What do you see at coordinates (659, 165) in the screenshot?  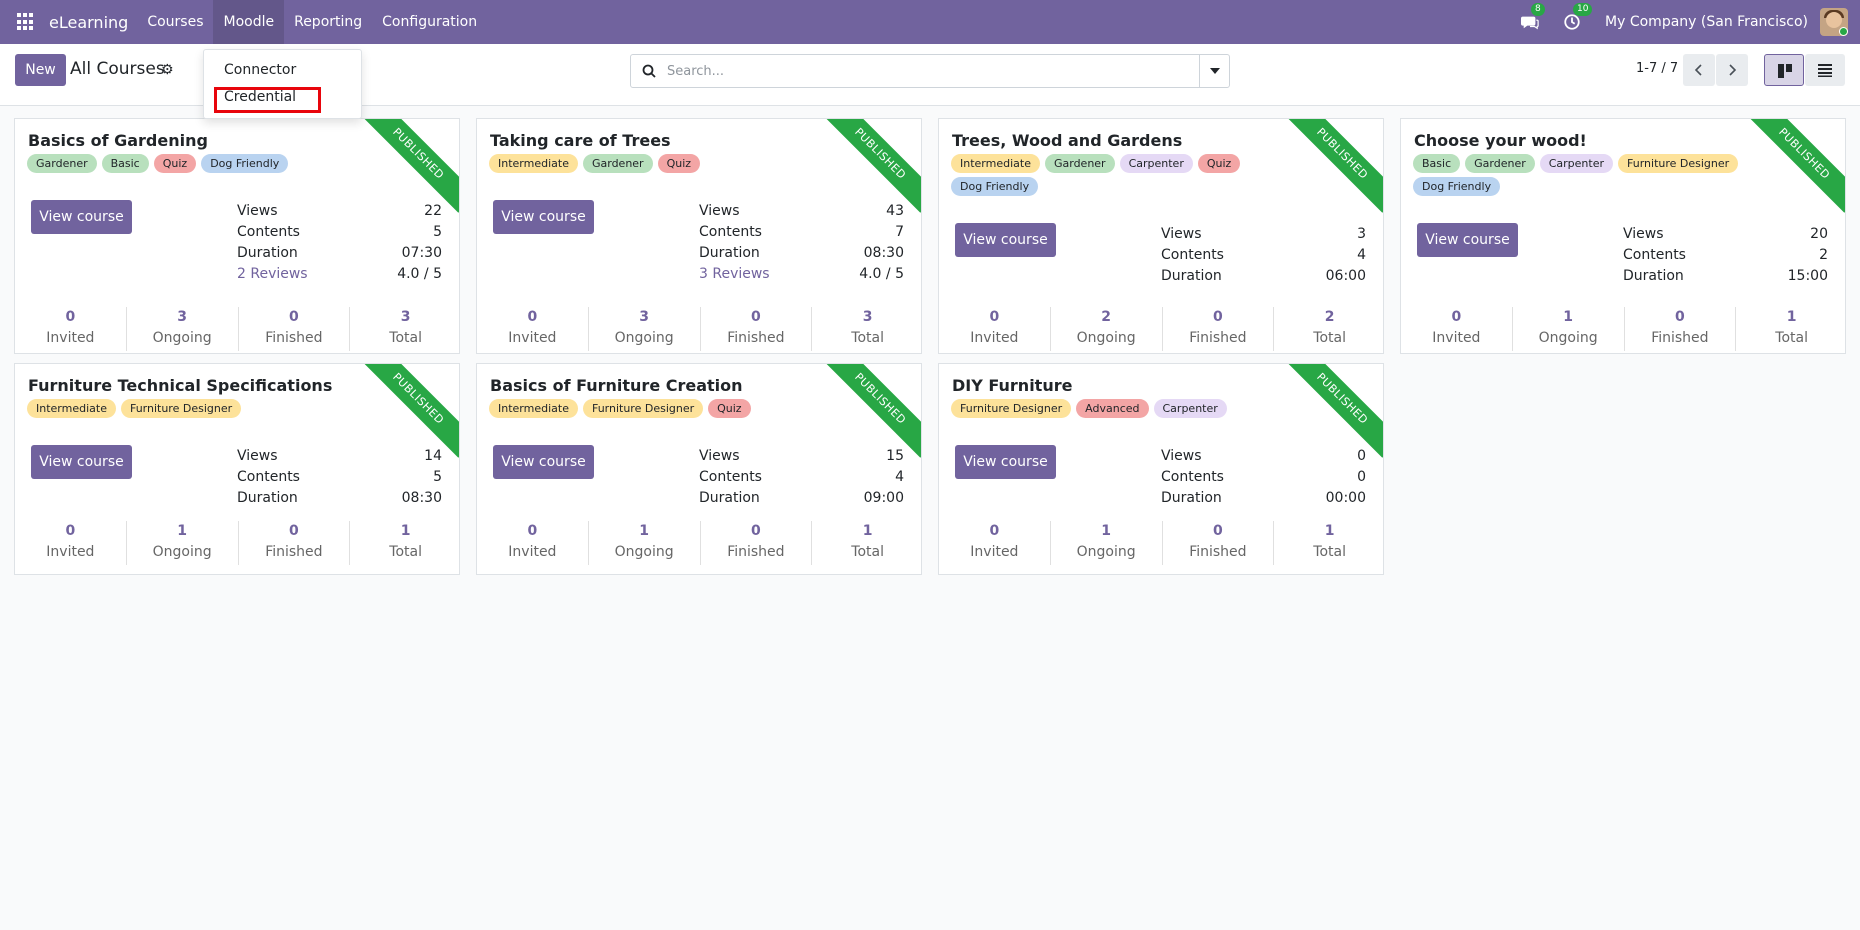 I see `course-tags: Intermediate Gardener Quiz` at bounding box center [659, 165].